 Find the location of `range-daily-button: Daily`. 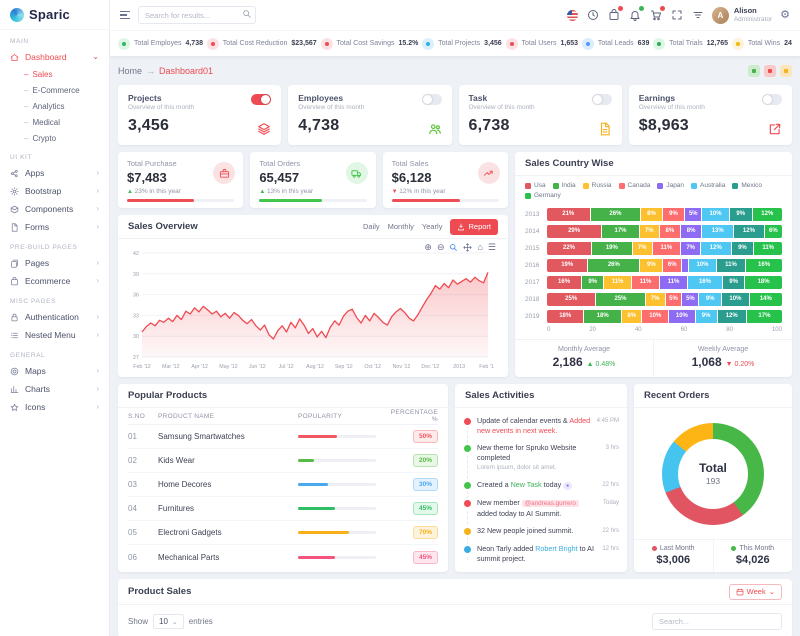

range-daily-button: Daily is located at coordinates (371, 226).